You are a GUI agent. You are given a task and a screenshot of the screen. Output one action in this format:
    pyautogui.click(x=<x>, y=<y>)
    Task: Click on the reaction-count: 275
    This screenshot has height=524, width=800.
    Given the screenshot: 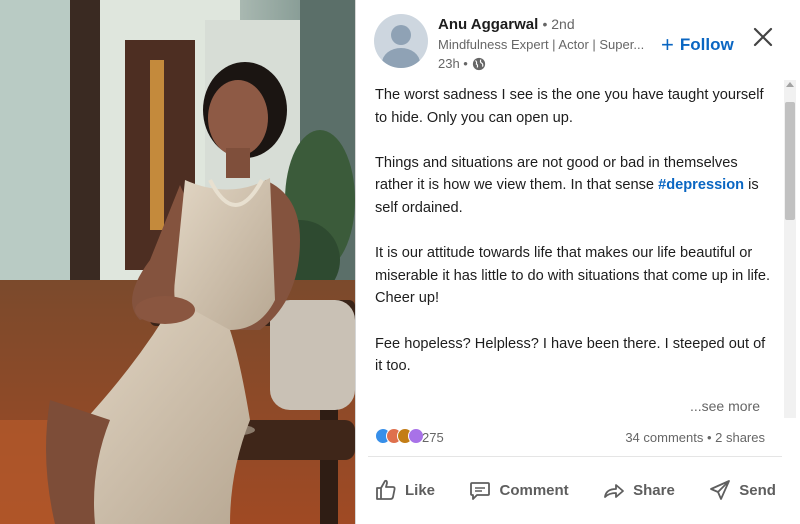 What is the action you would take?
    pyautogui.click(x=433, y=437)
    